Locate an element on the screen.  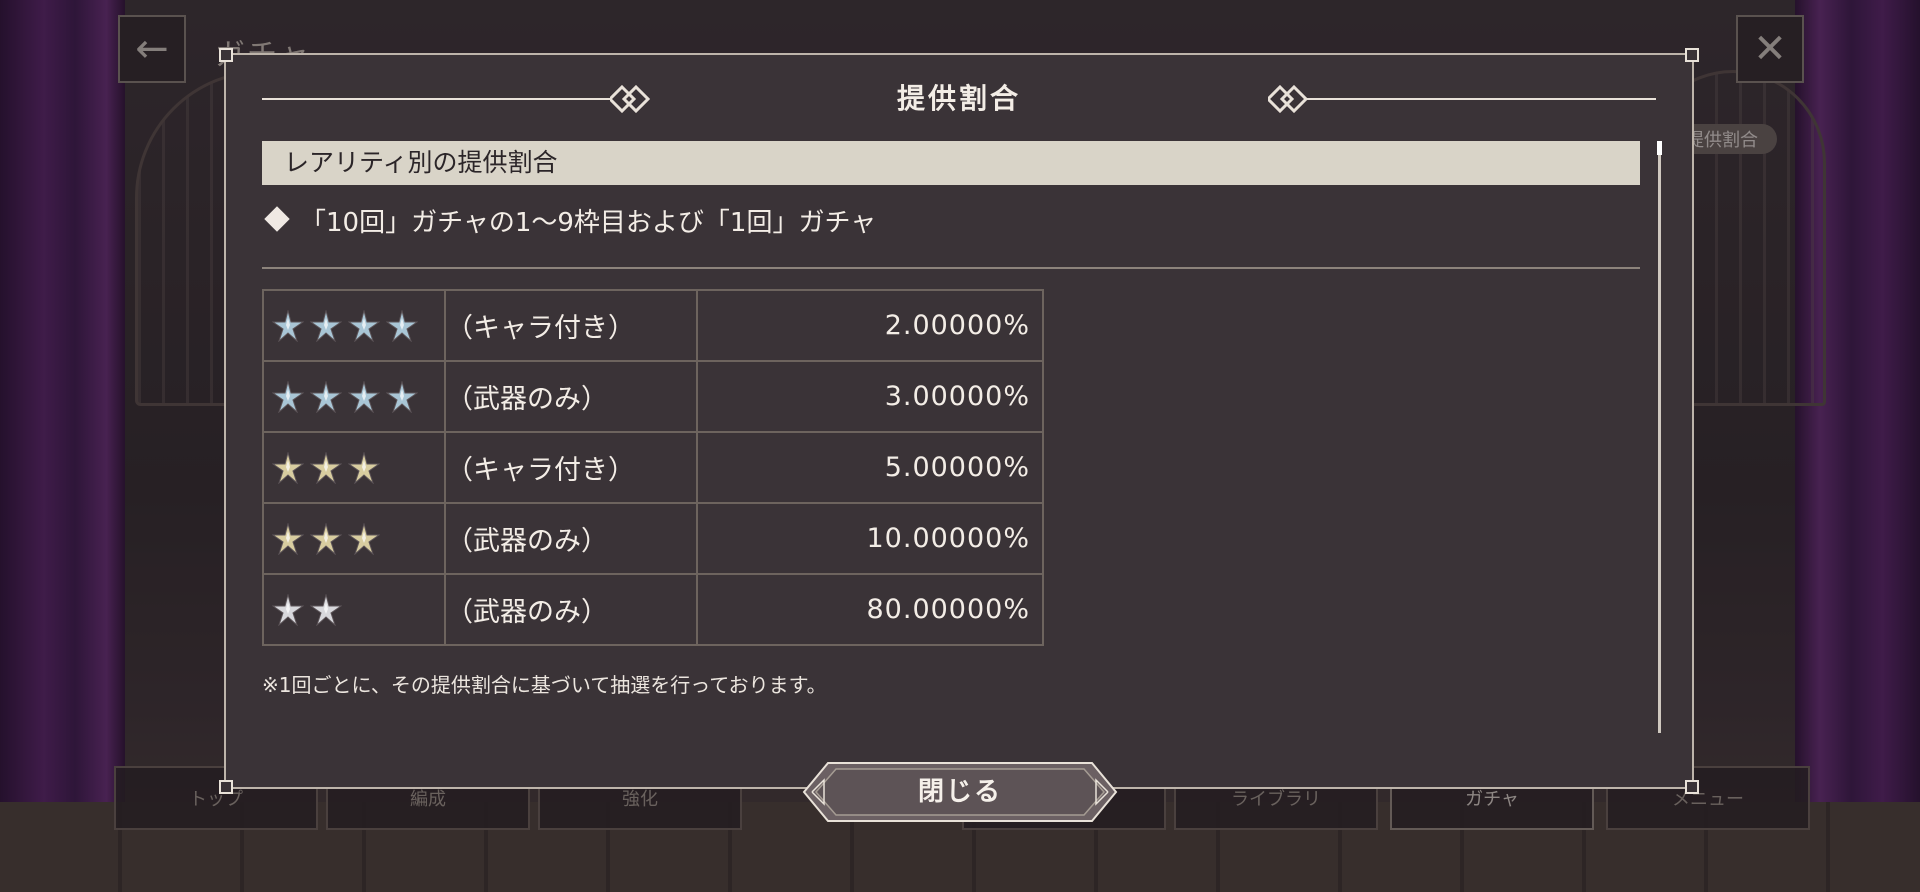
rate-row: （武器のみ） 3.00000% is located at coordinates (653, 396).